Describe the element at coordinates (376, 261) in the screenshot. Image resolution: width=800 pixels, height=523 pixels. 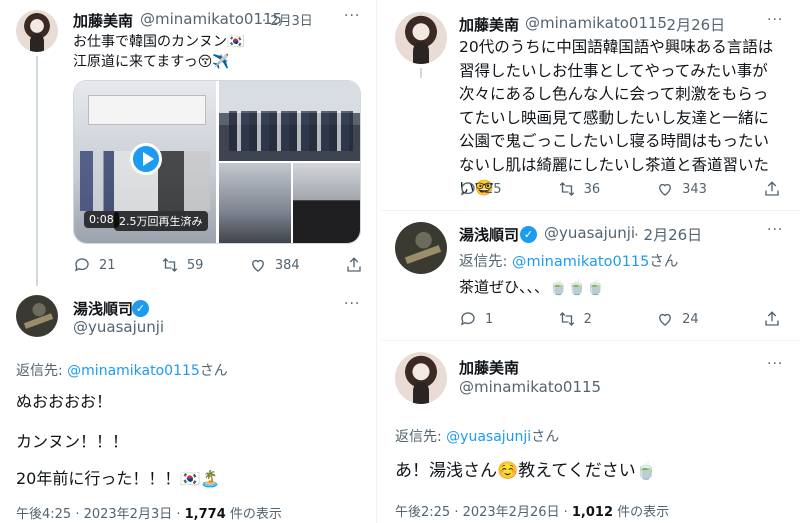
I see `column-divider` at that location.